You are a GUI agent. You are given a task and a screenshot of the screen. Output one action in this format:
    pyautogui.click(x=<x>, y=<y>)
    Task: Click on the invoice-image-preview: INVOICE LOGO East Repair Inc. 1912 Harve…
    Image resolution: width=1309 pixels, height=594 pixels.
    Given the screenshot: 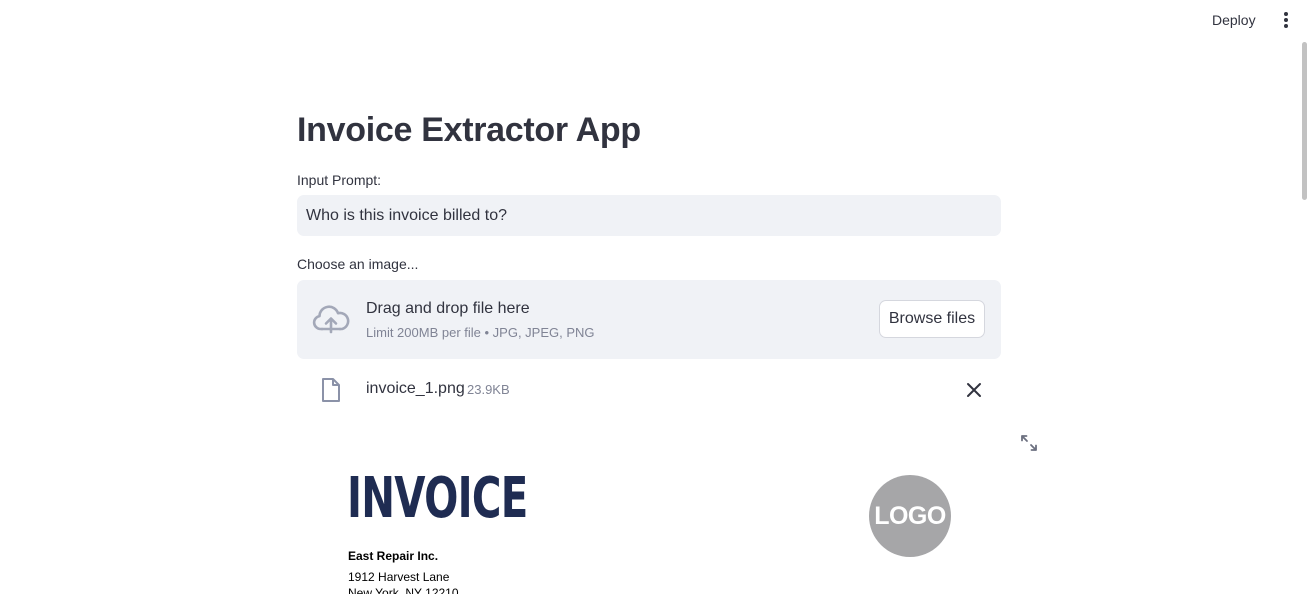 What is the action you would take?
    pyautogui.click(x=649, y=523)
    